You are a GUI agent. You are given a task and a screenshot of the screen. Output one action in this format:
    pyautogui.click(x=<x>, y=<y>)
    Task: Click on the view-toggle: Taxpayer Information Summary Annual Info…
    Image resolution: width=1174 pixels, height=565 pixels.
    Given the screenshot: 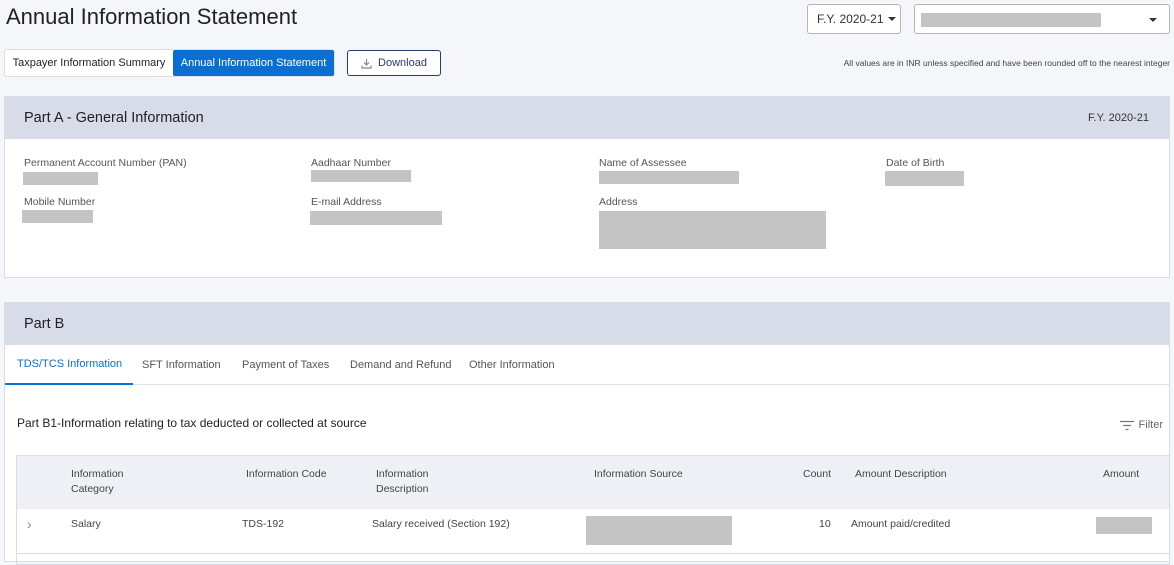 What is the action you would take?
    pyautogui.click(x=169, y=63)
    